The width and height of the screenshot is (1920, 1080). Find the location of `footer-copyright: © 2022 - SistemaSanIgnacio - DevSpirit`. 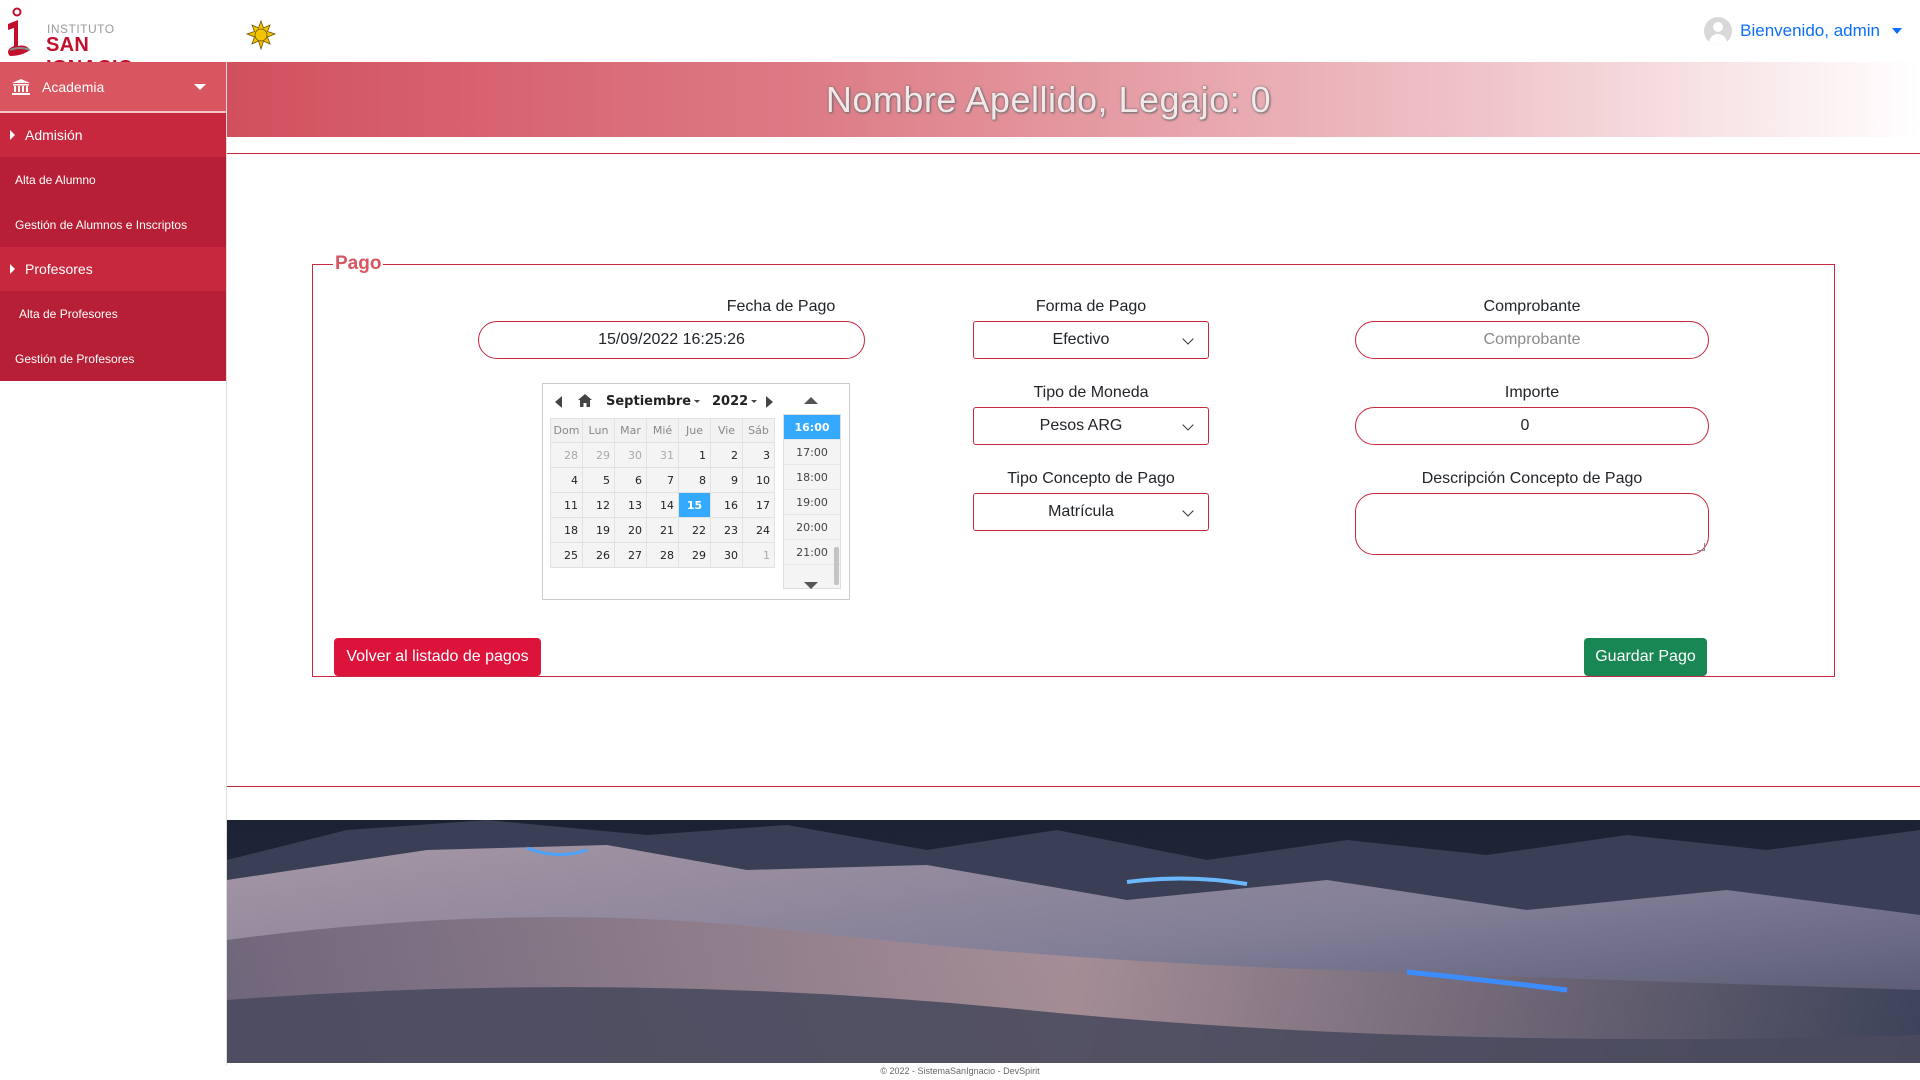

footer-copyright: © 2022 - SistemaSanIgnacio - DevSpirit is located at coordinates (960, 1071).